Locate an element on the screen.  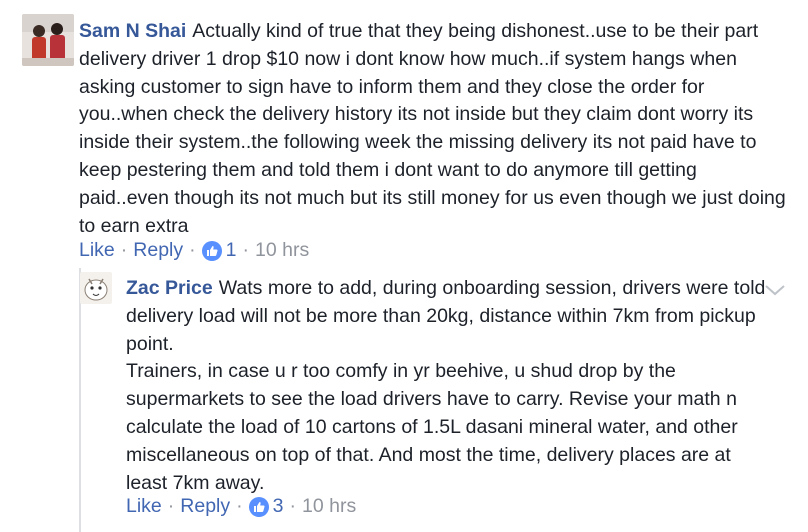
like-count: 1 is located at coordinates (219, 250).